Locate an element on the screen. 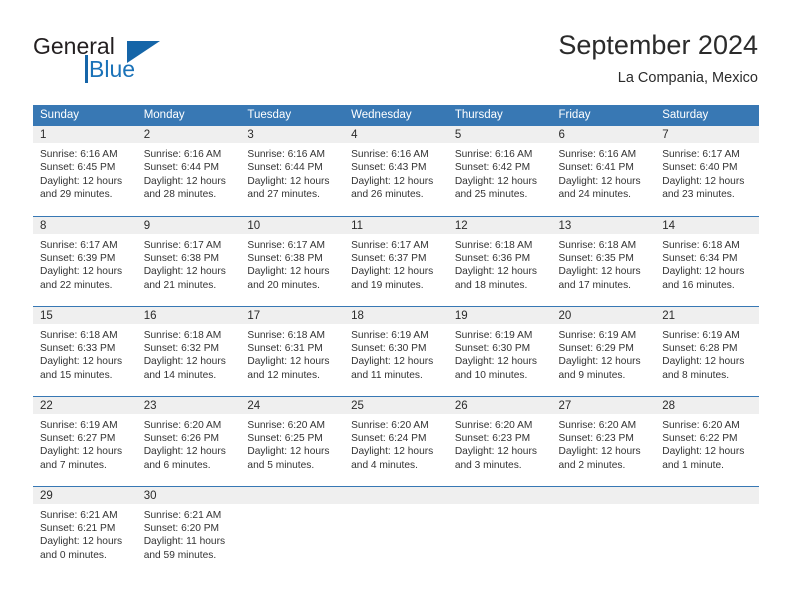 The width and height of the screenshot is (792, 612). day-number: 30 is located at coordinates (188, 495).